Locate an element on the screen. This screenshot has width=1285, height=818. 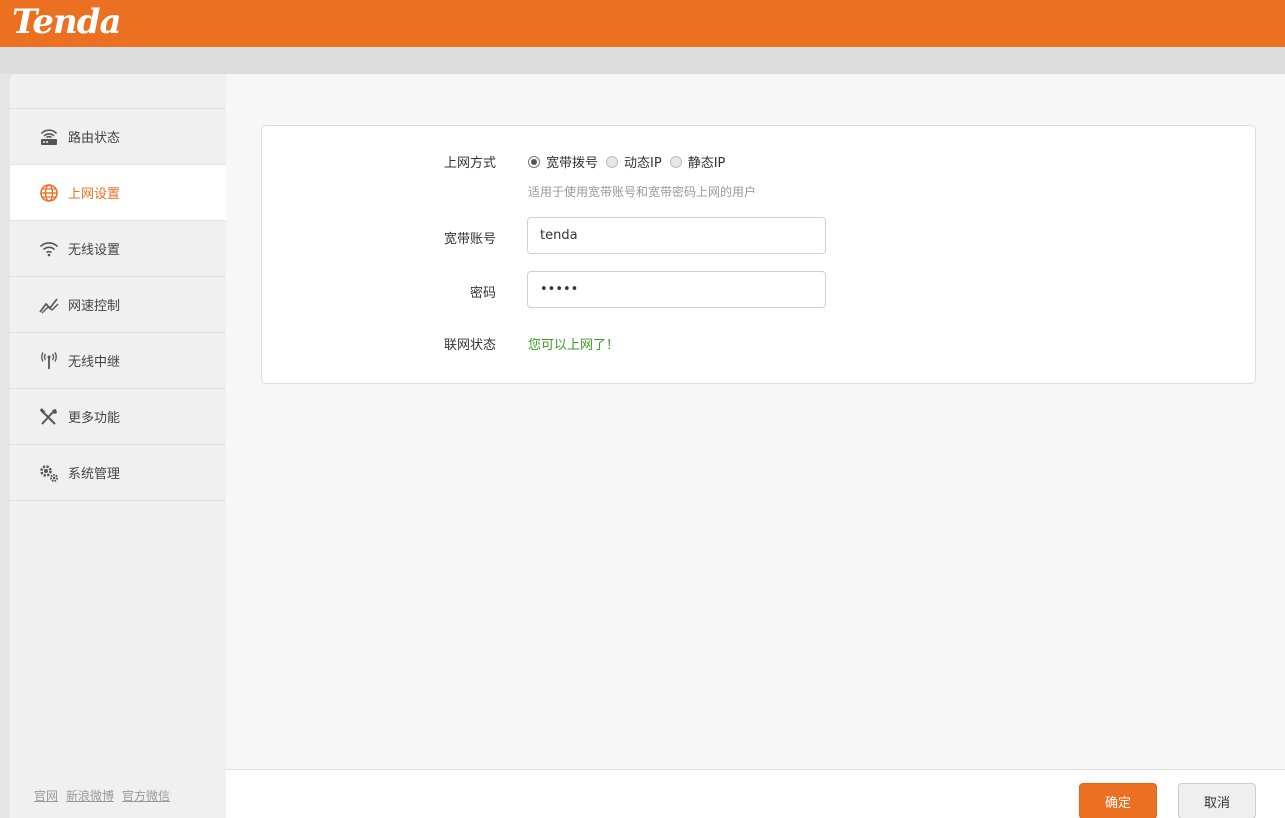
sidebar-item-label: 路由状态 is located at coordinates (94, 138).